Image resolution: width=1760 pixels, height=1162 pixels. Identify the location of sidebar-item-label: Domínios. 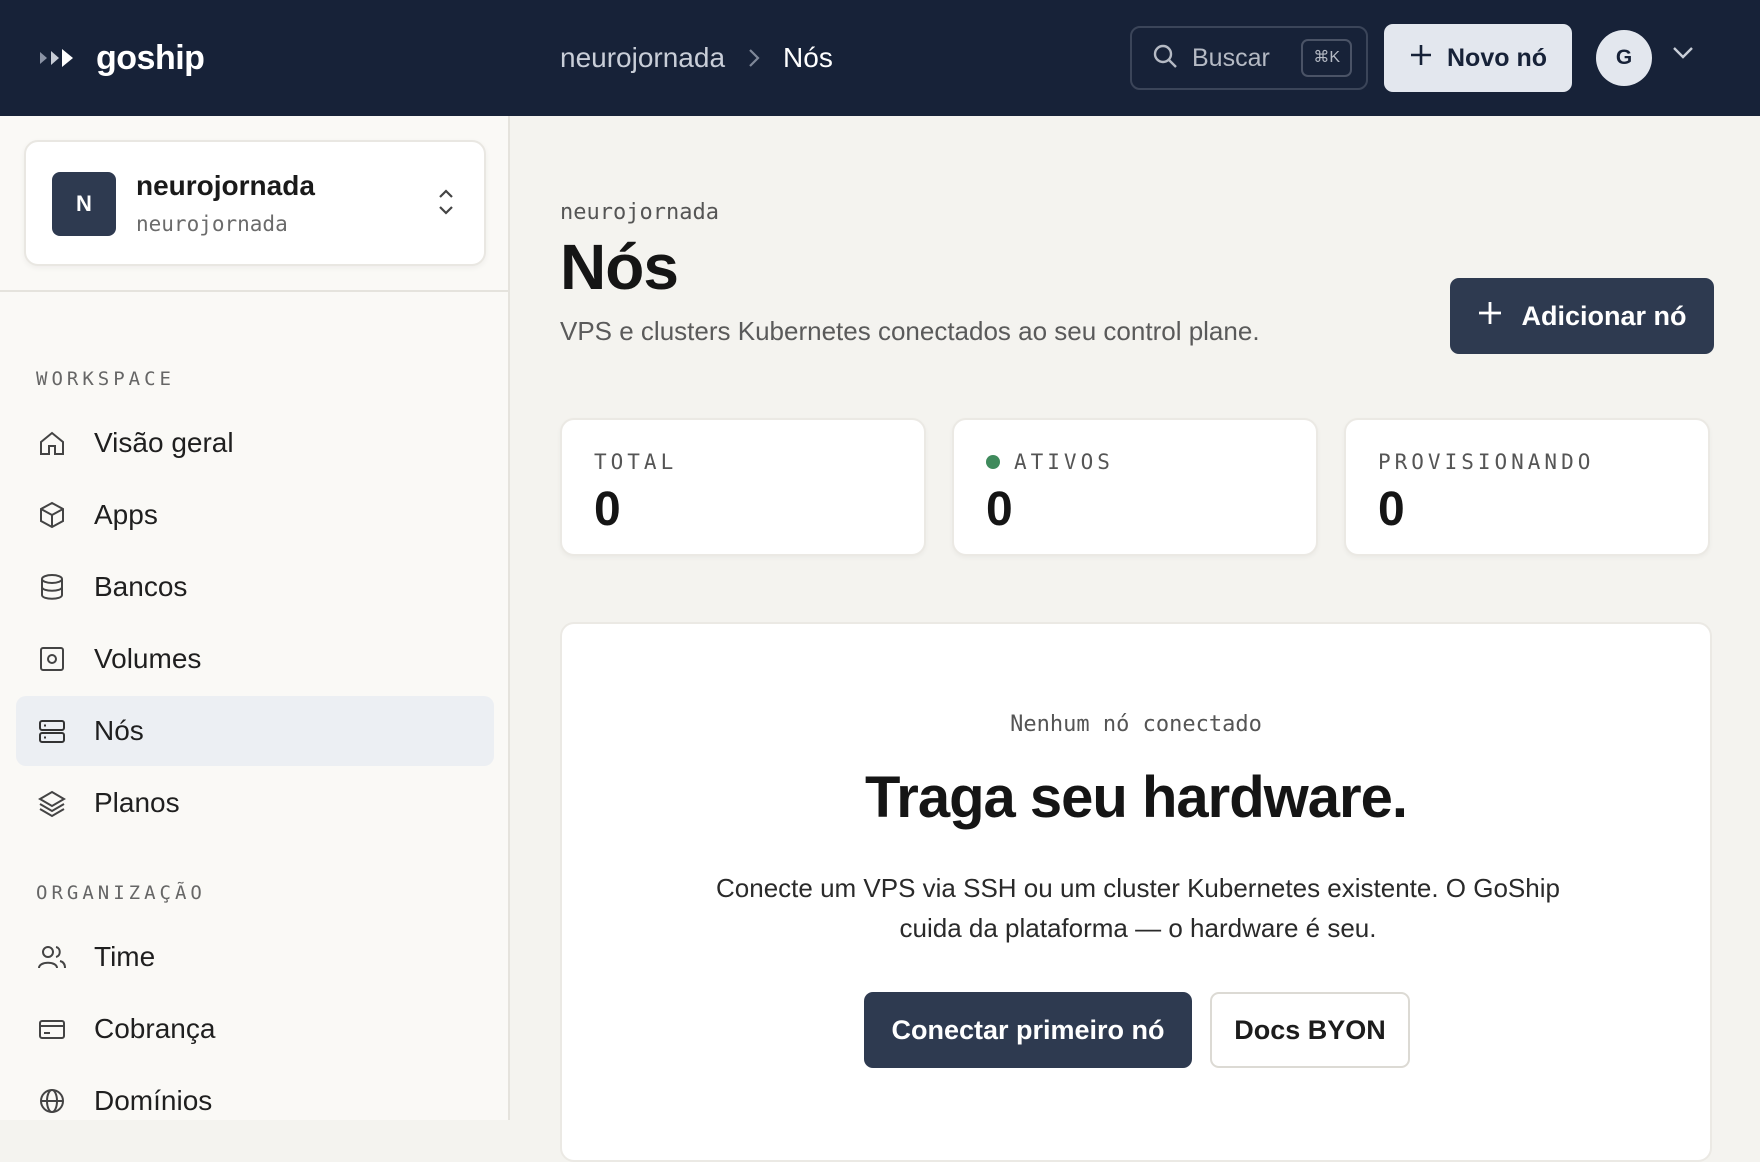
(153, 1100).